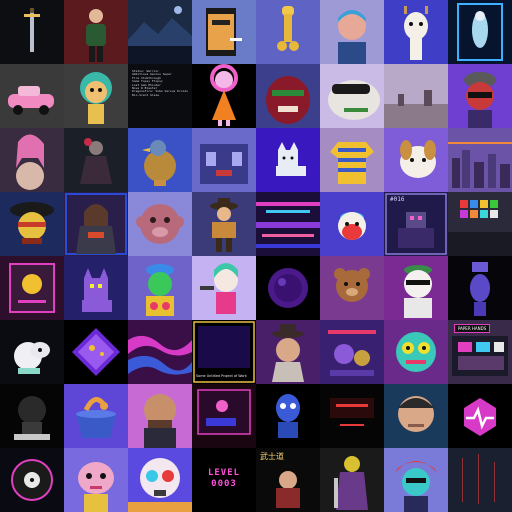 The image size is (512, 512). Describe the element at coordinates (352, 480) in the screenshot. I see `tile-samurai-warrior` at that location.